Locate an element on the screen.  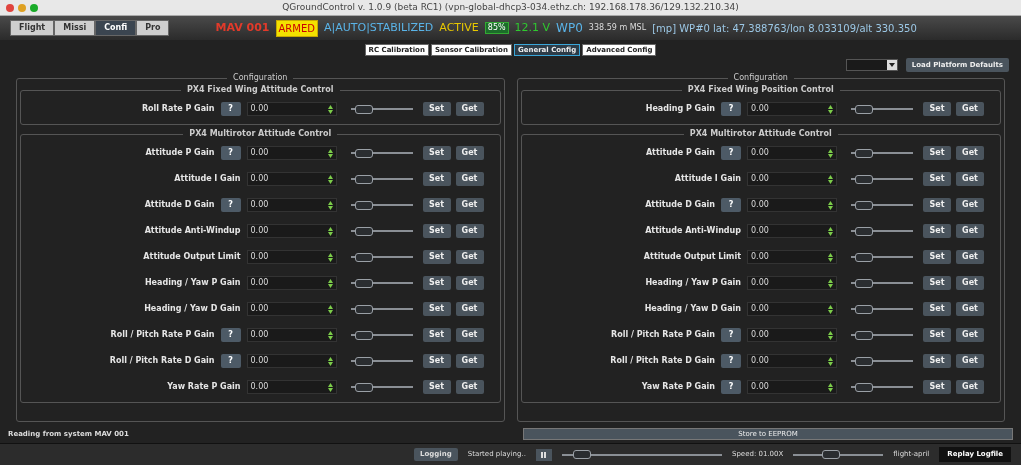
pause-button is located at coordinates (543, 454).